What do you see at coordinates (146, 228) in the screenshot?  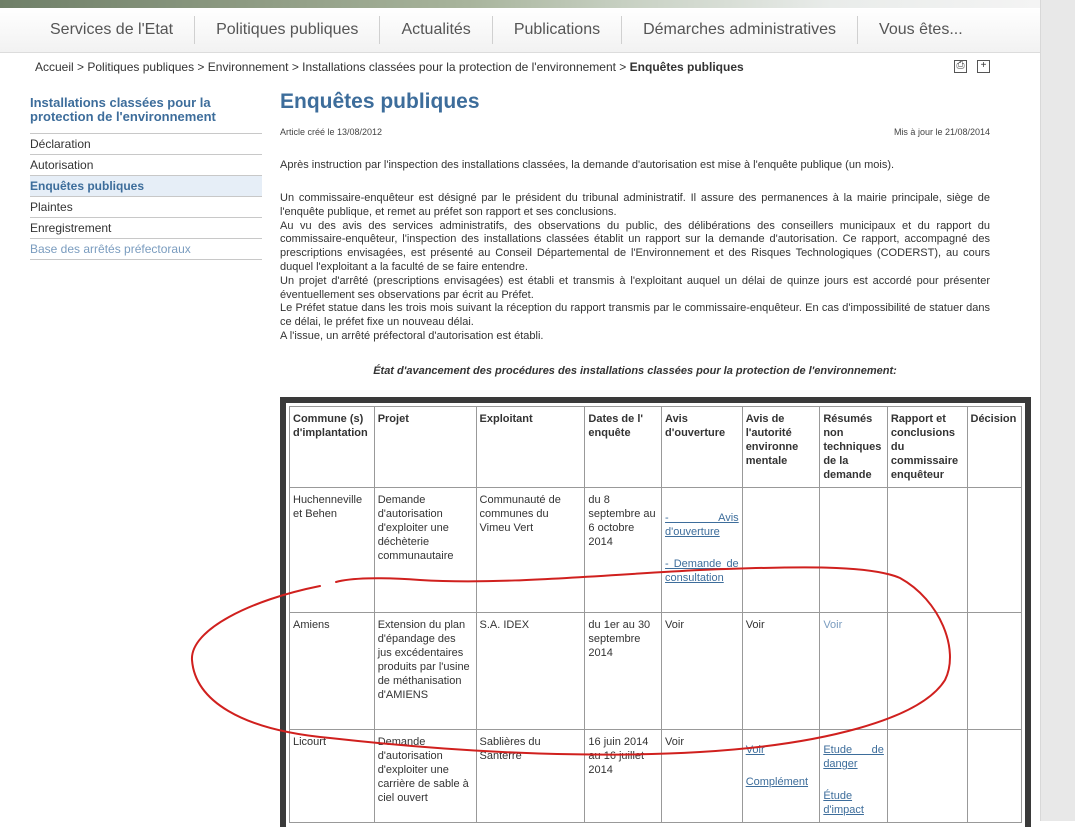 I see `sidebar-item-enregistrement: Enregistrement` at bounding box center [146, 228].